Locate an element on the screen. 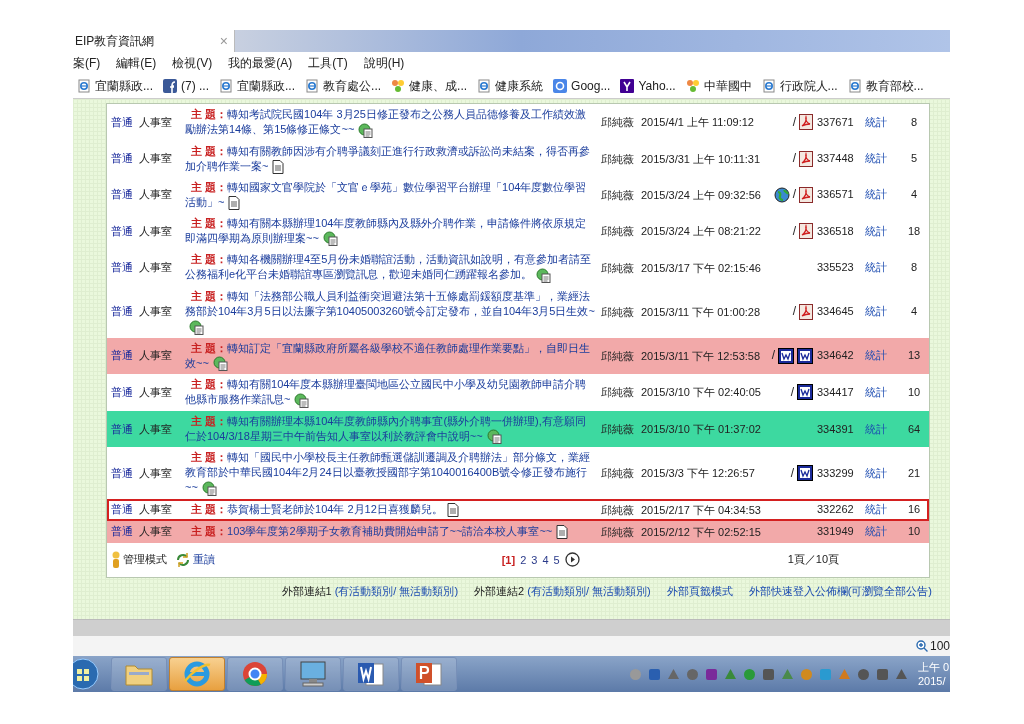 The width and height of the screenshot is (1024, 724). subject-link: 主 題：轉知訂定「宜蘭縣政府所屬各級學校不適任教師處理作業要點」，自即日生效~~ is located at coordinates (391, 356).